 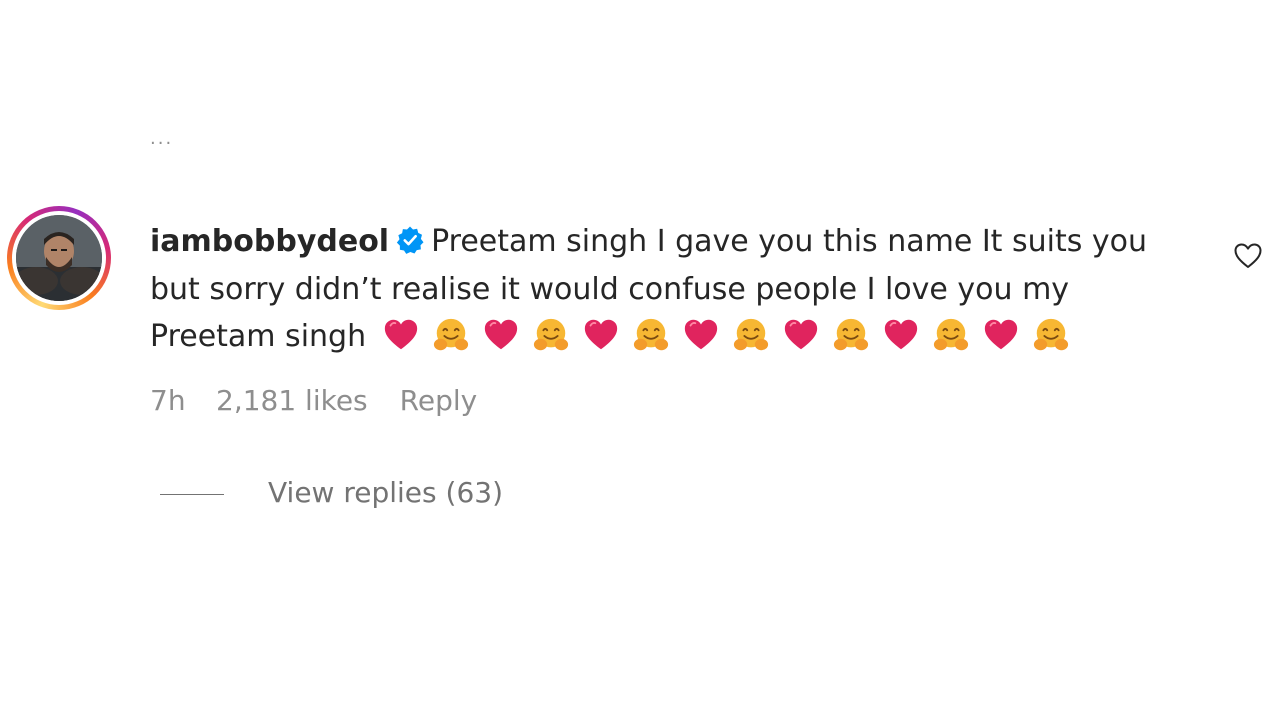 I want to click on avatar-photo, so click(x=59, y=258).